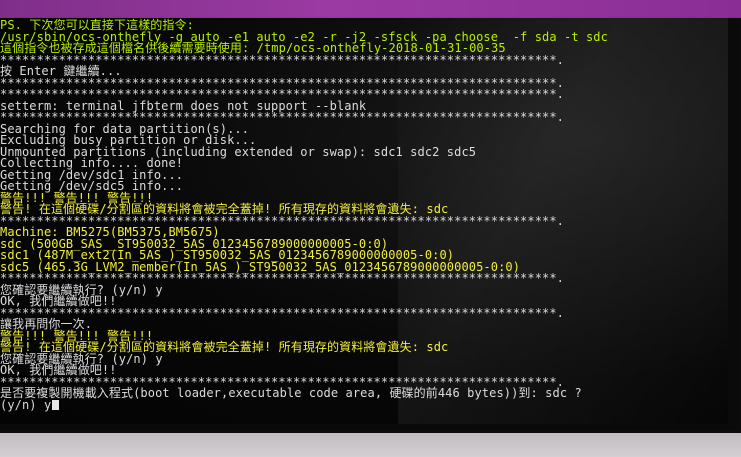 Image resolution: width=741 pixels, height=457 pixels. Describe the element at coordinates (370, 445) in the screenshot. I see `desk-surface` at that location.